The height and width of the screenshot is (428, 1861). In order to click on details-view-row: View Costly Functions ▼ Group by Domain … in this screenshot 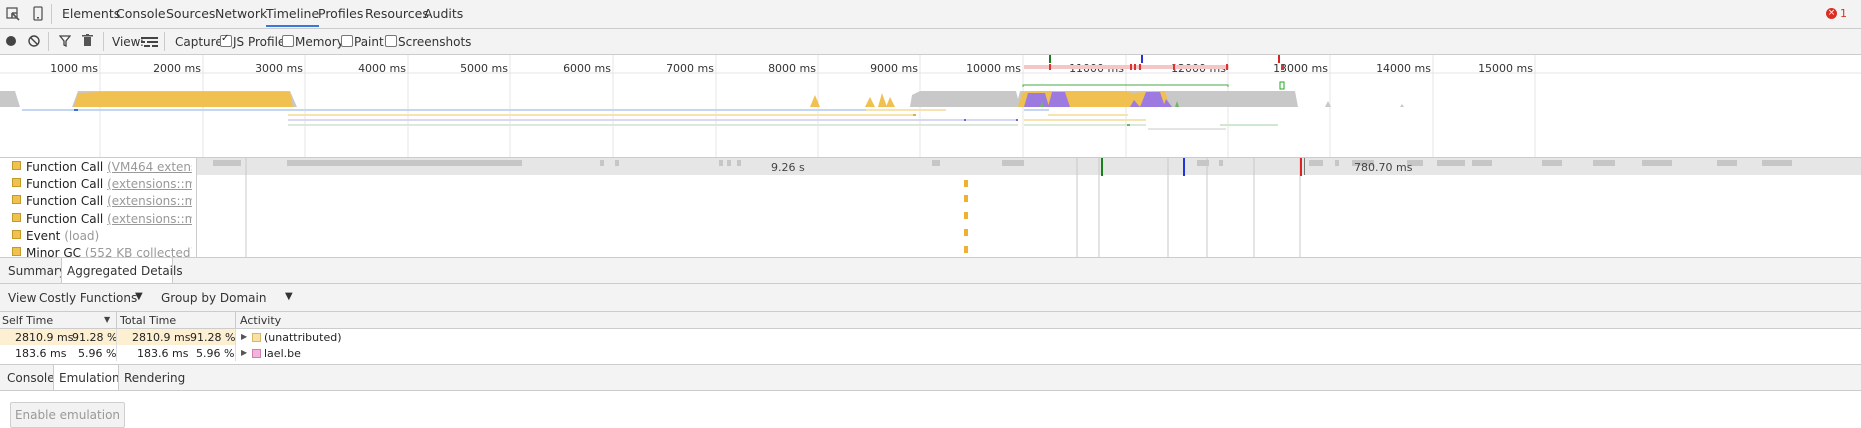, I will do `click(930, 298)`.